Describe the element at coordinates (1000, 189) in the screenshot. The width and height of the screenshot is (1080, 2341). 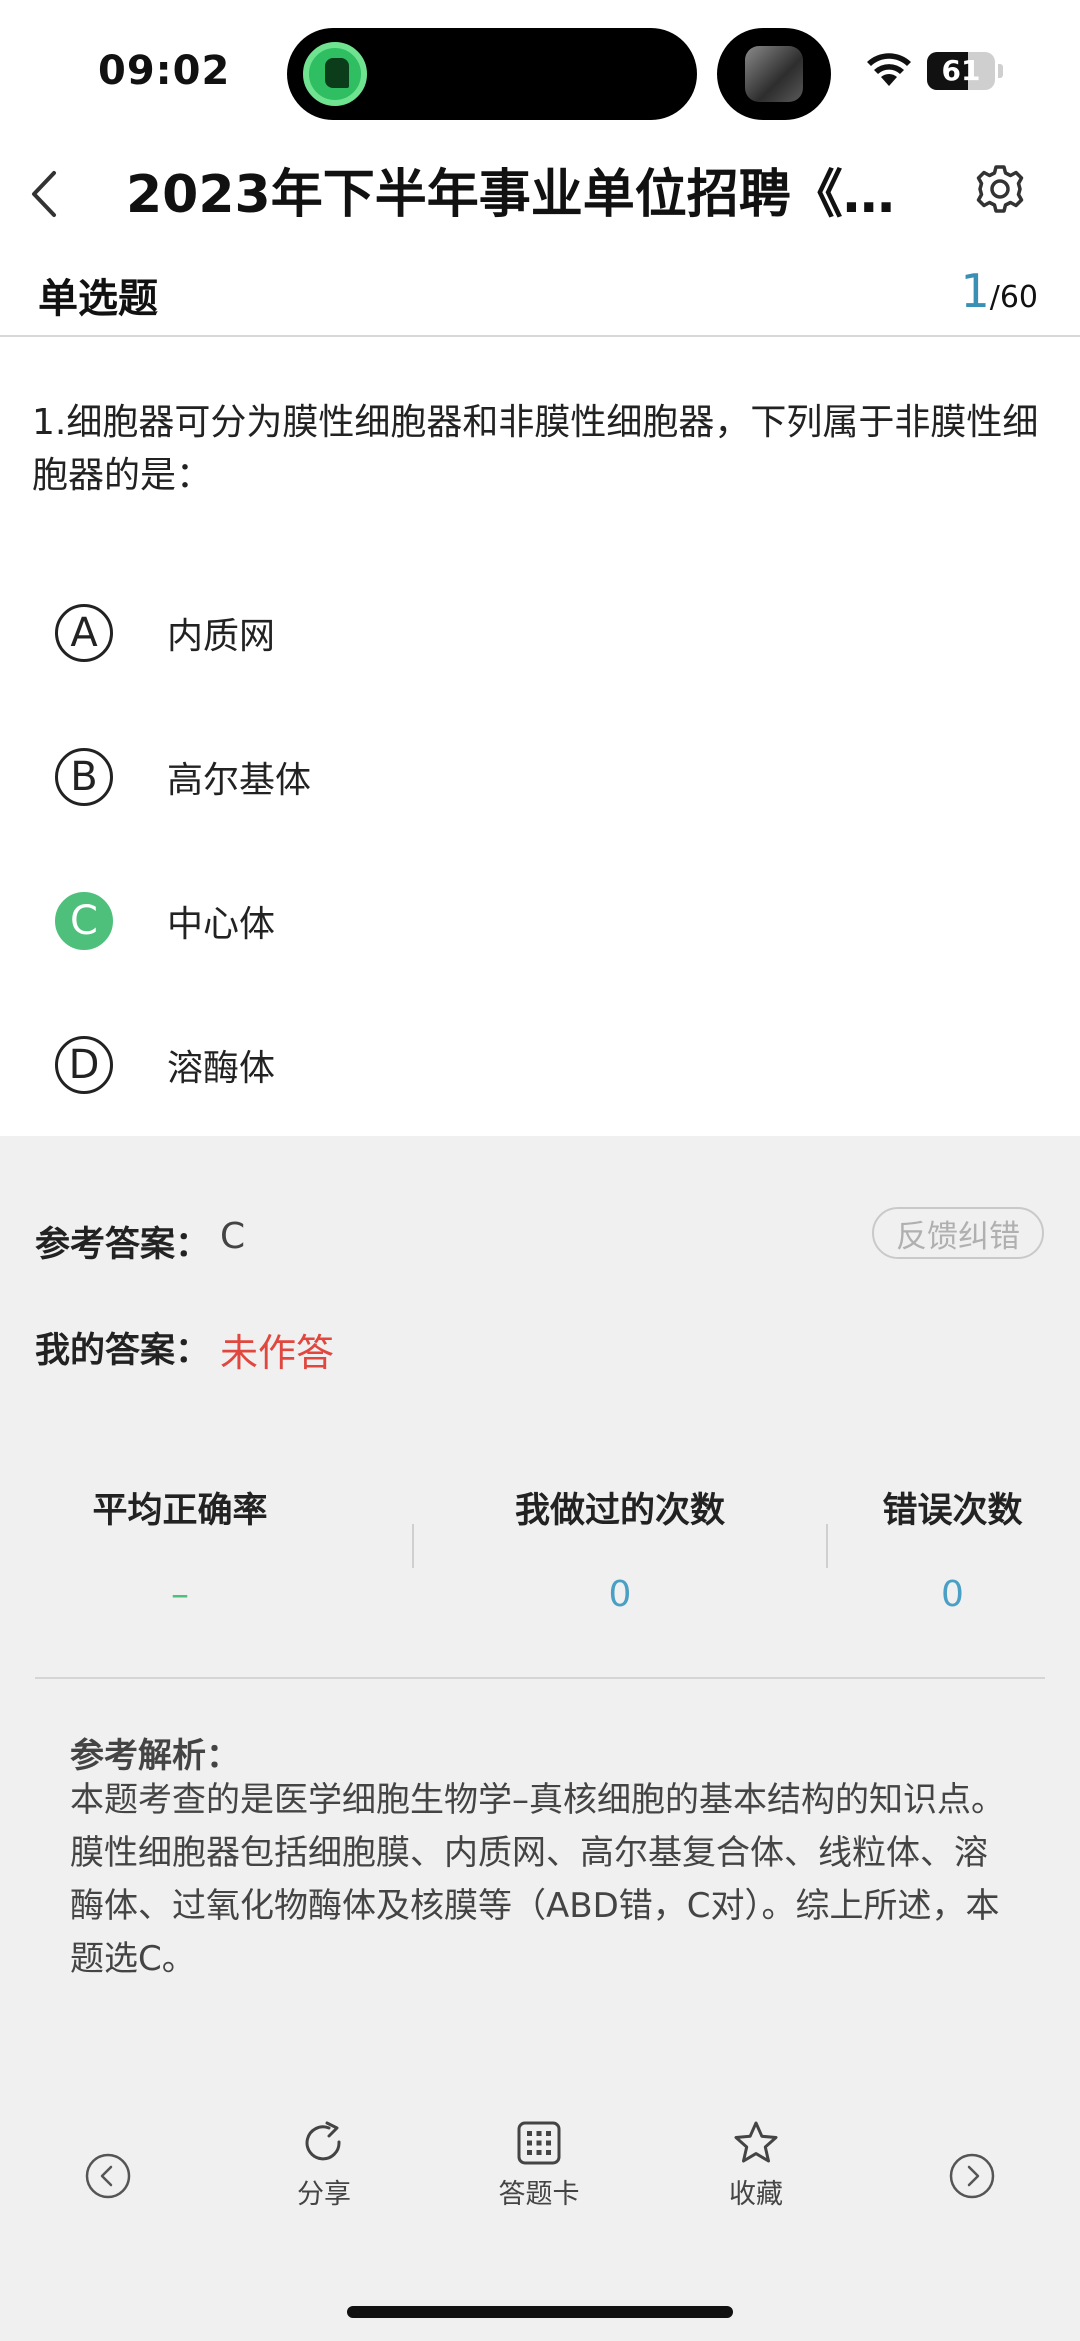
I see `gear-icon` at that location.